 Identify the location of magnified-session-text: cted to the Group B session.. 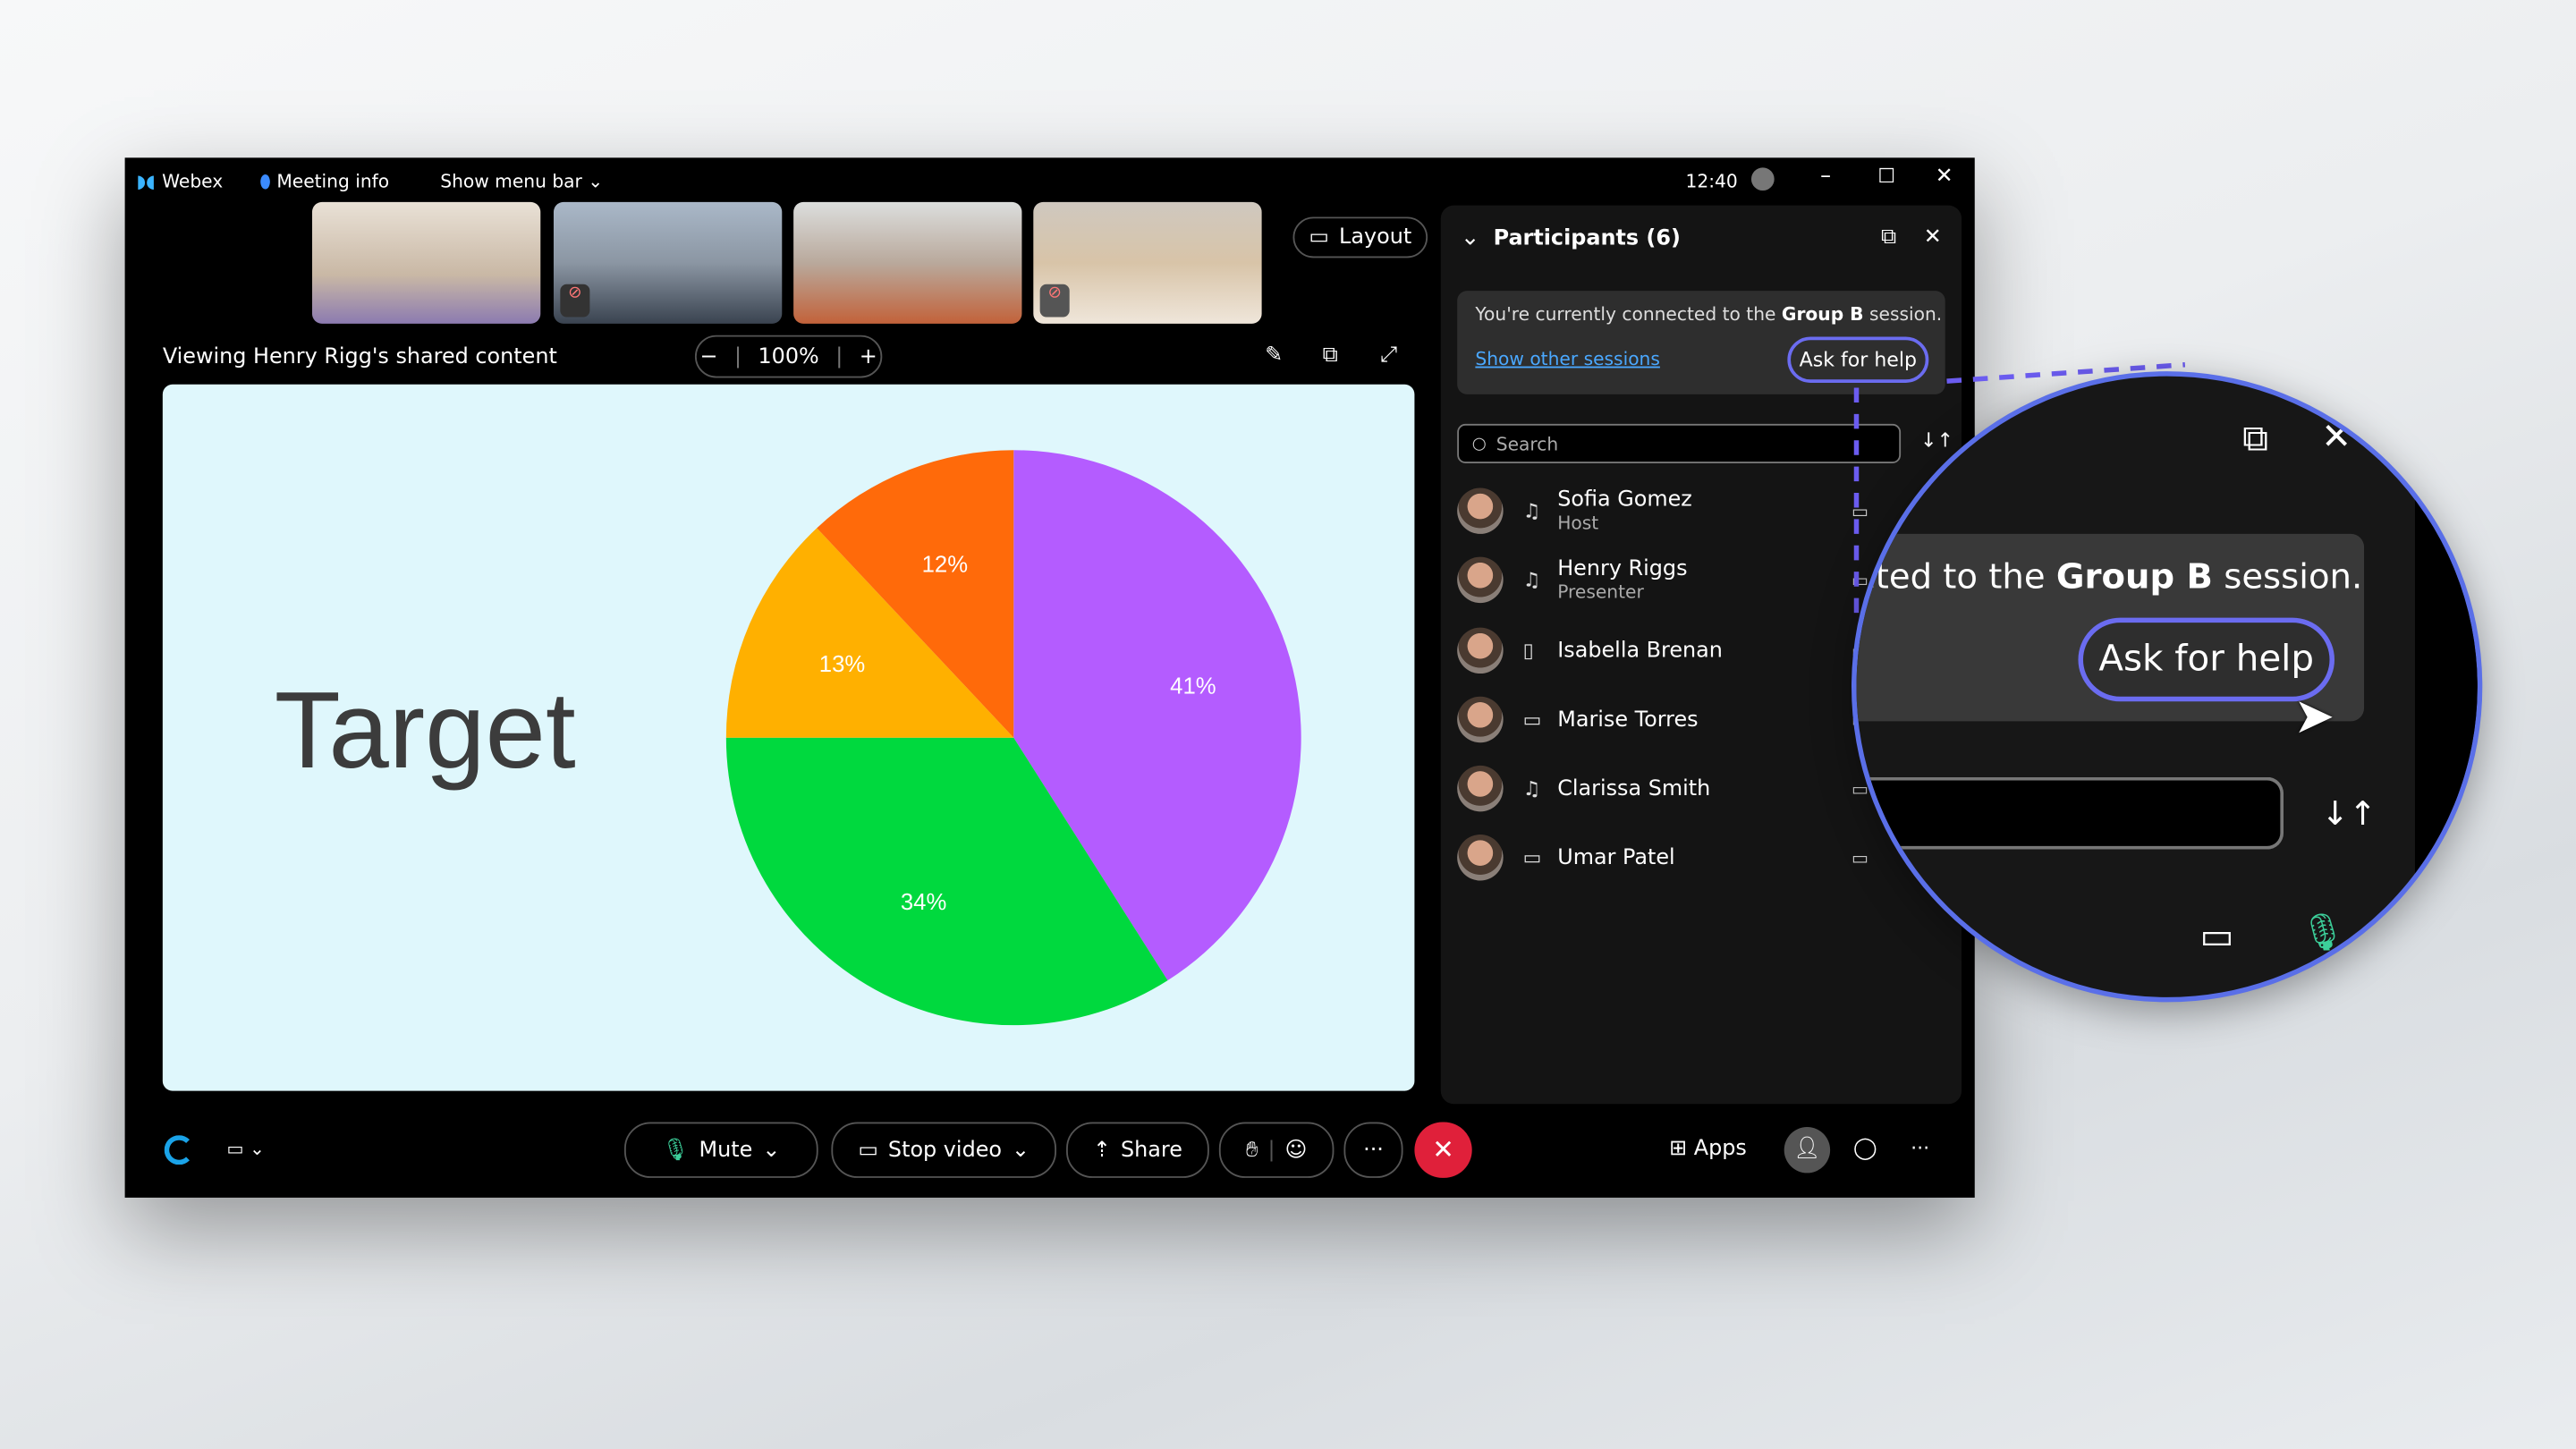
(2109, 576).